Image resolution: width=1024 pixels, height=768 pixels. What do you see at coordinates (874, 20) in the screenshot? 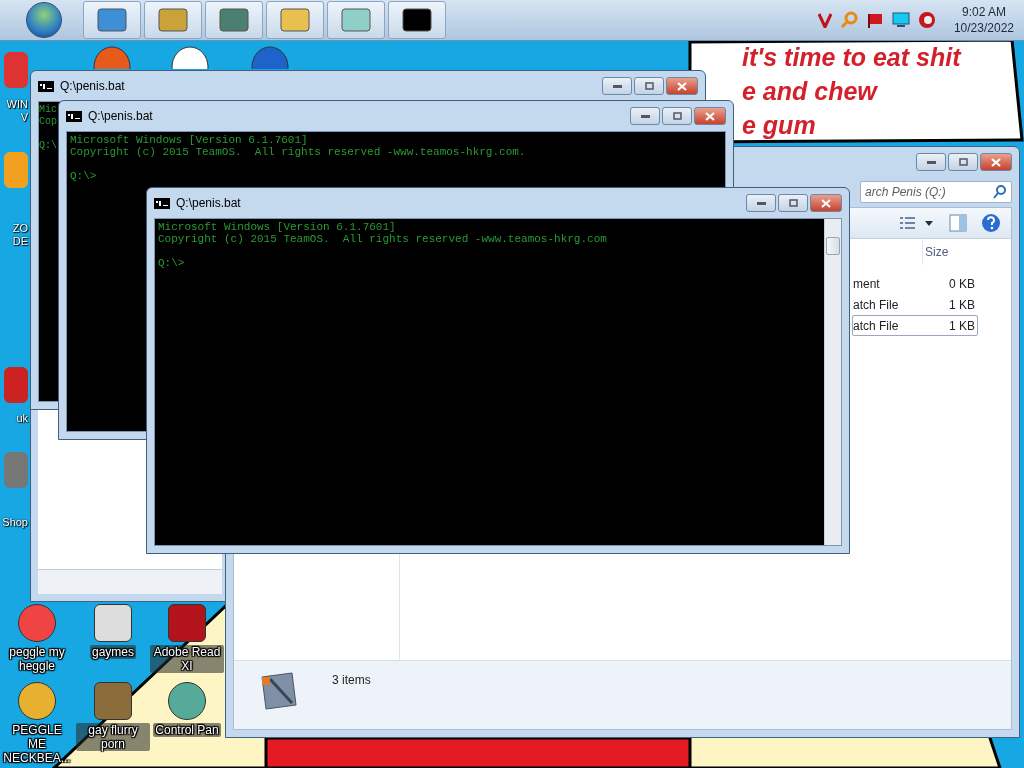
I see `flag-icon` at bounding box center [874, 20].